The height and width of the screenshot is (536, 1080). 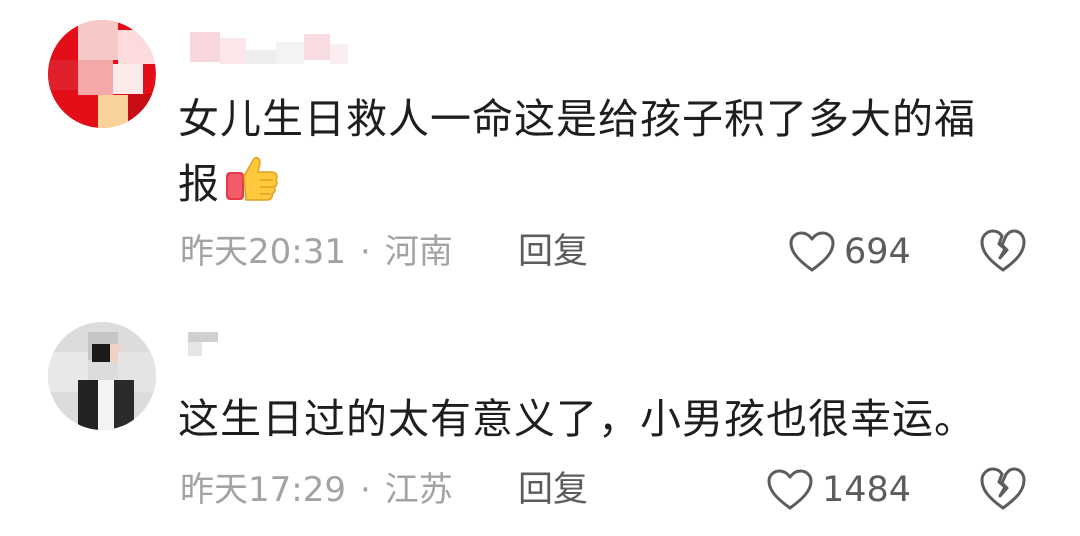 What do you see at coordinates (418, 490) in the screenshot?
I see `comment-location: 江苏` at bounding box center [418, 490].